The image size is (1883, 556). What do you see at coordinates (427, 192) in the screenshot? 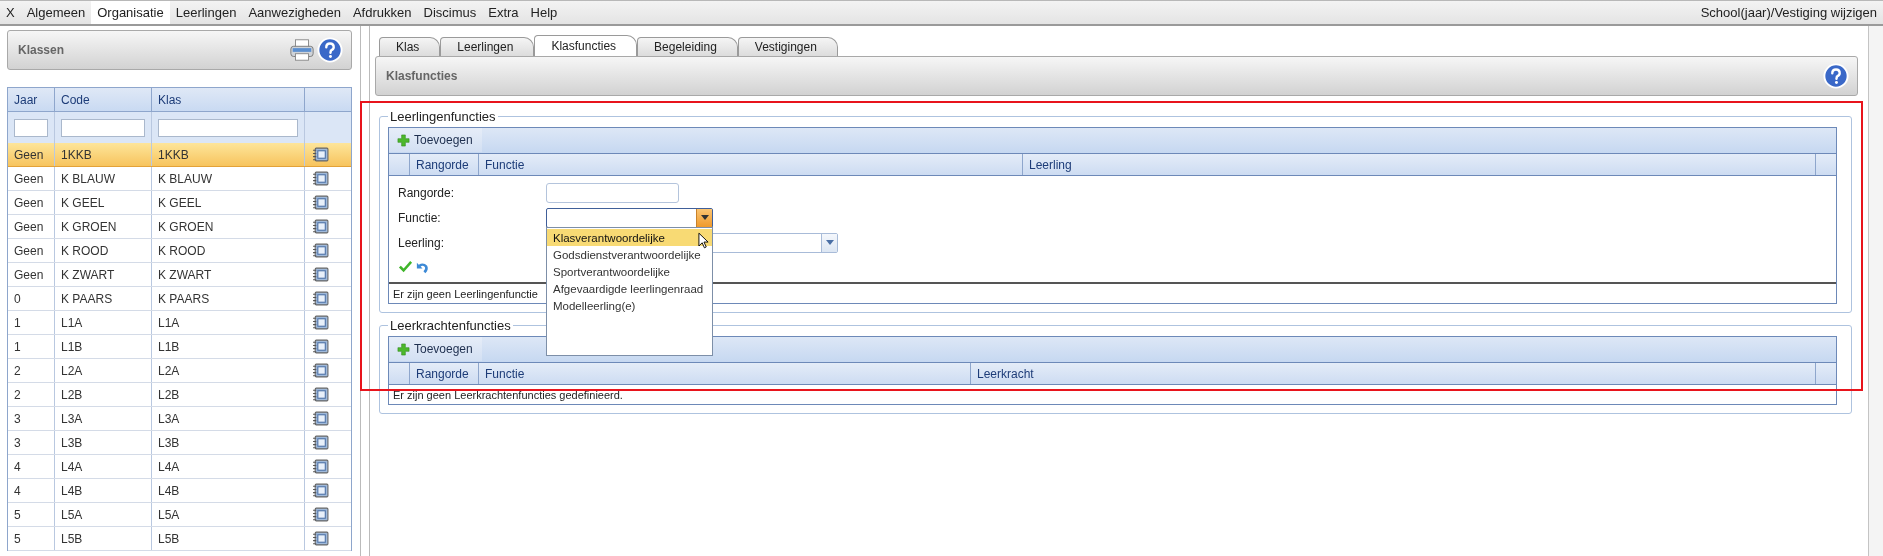
I see `field-label: Rangorde:` at bounding box center [427, 192].